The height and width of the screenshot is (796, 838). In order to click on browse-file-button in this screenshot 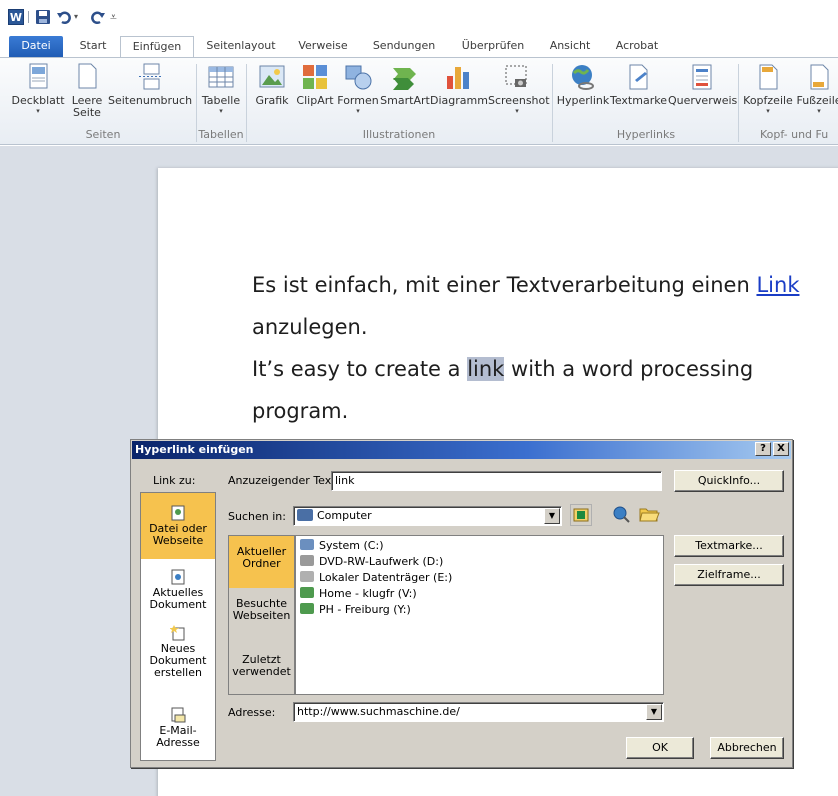, I will do `click(649, 515)`.